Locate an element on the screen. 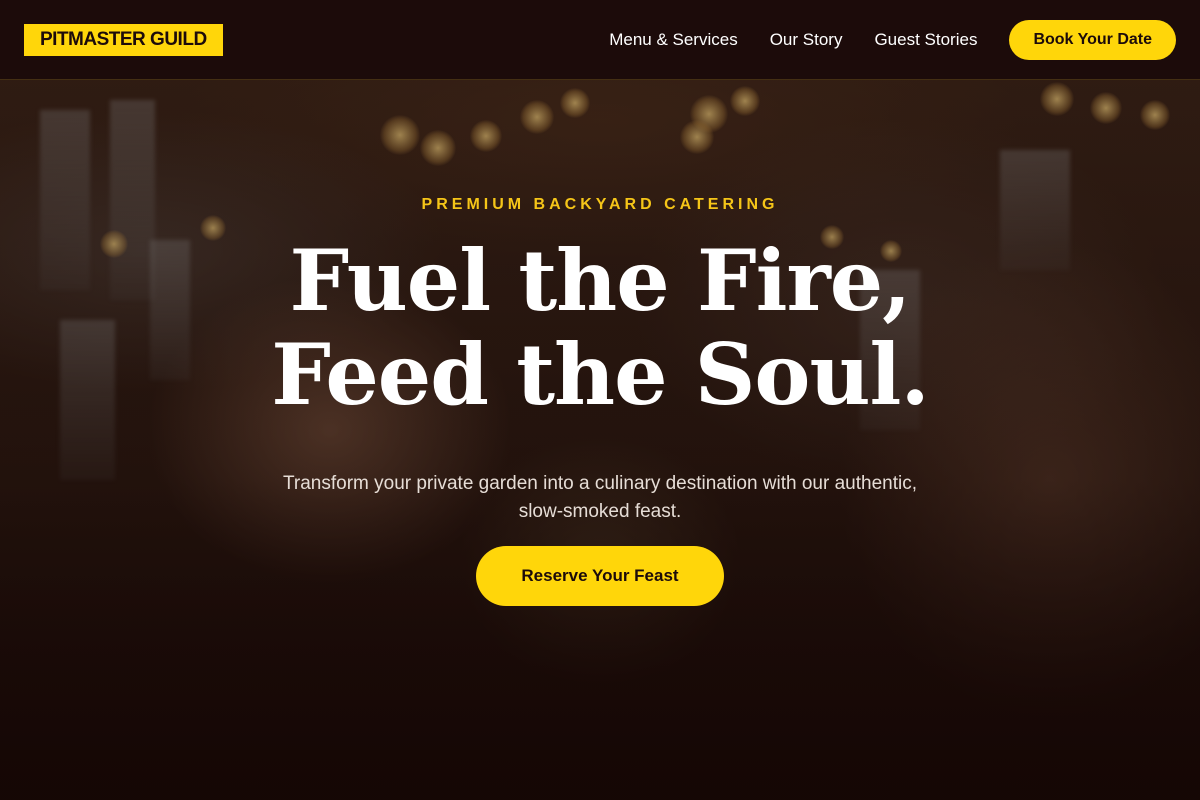 Image resolution: width=1200 pixels, height=800 pixels. book-your-date-button: Book Your Date is located at coordinates (1092, 40).